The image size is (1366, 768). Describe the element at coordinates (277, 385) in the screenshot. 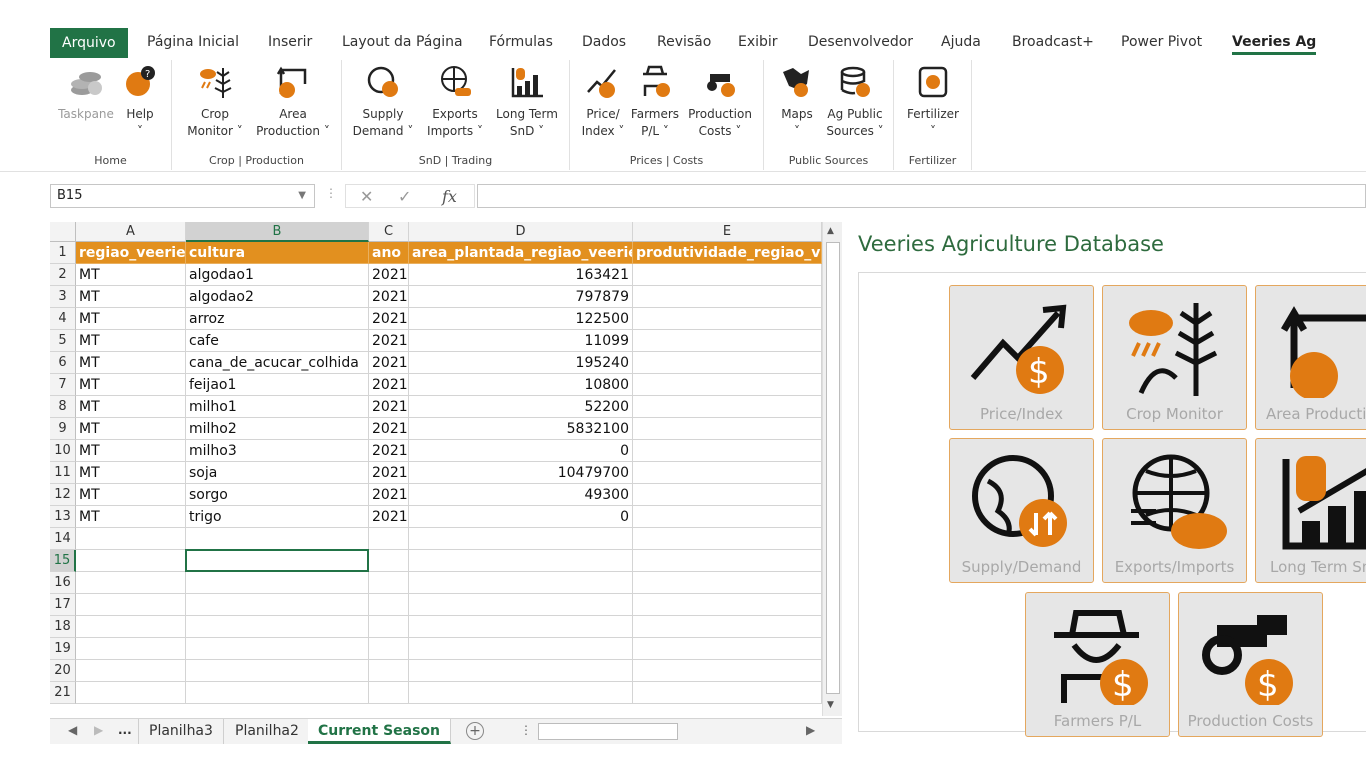

I see `table-cell: feijao1` at that location.